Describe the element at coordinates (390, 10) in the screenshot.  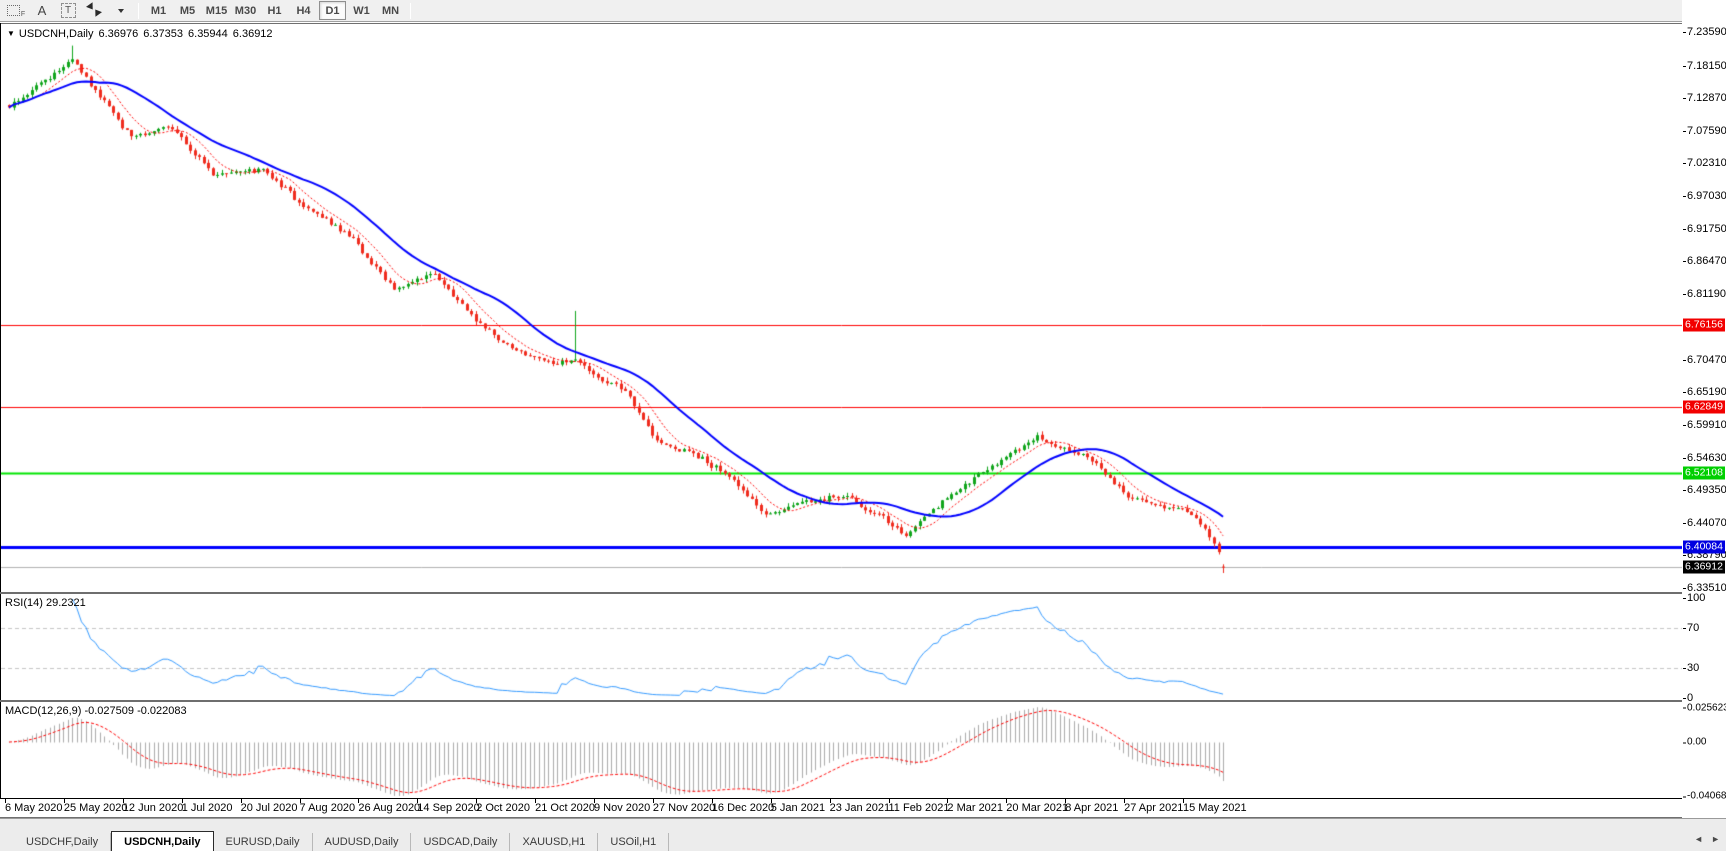
I see `timeframe-button-mn: MN` at that location.